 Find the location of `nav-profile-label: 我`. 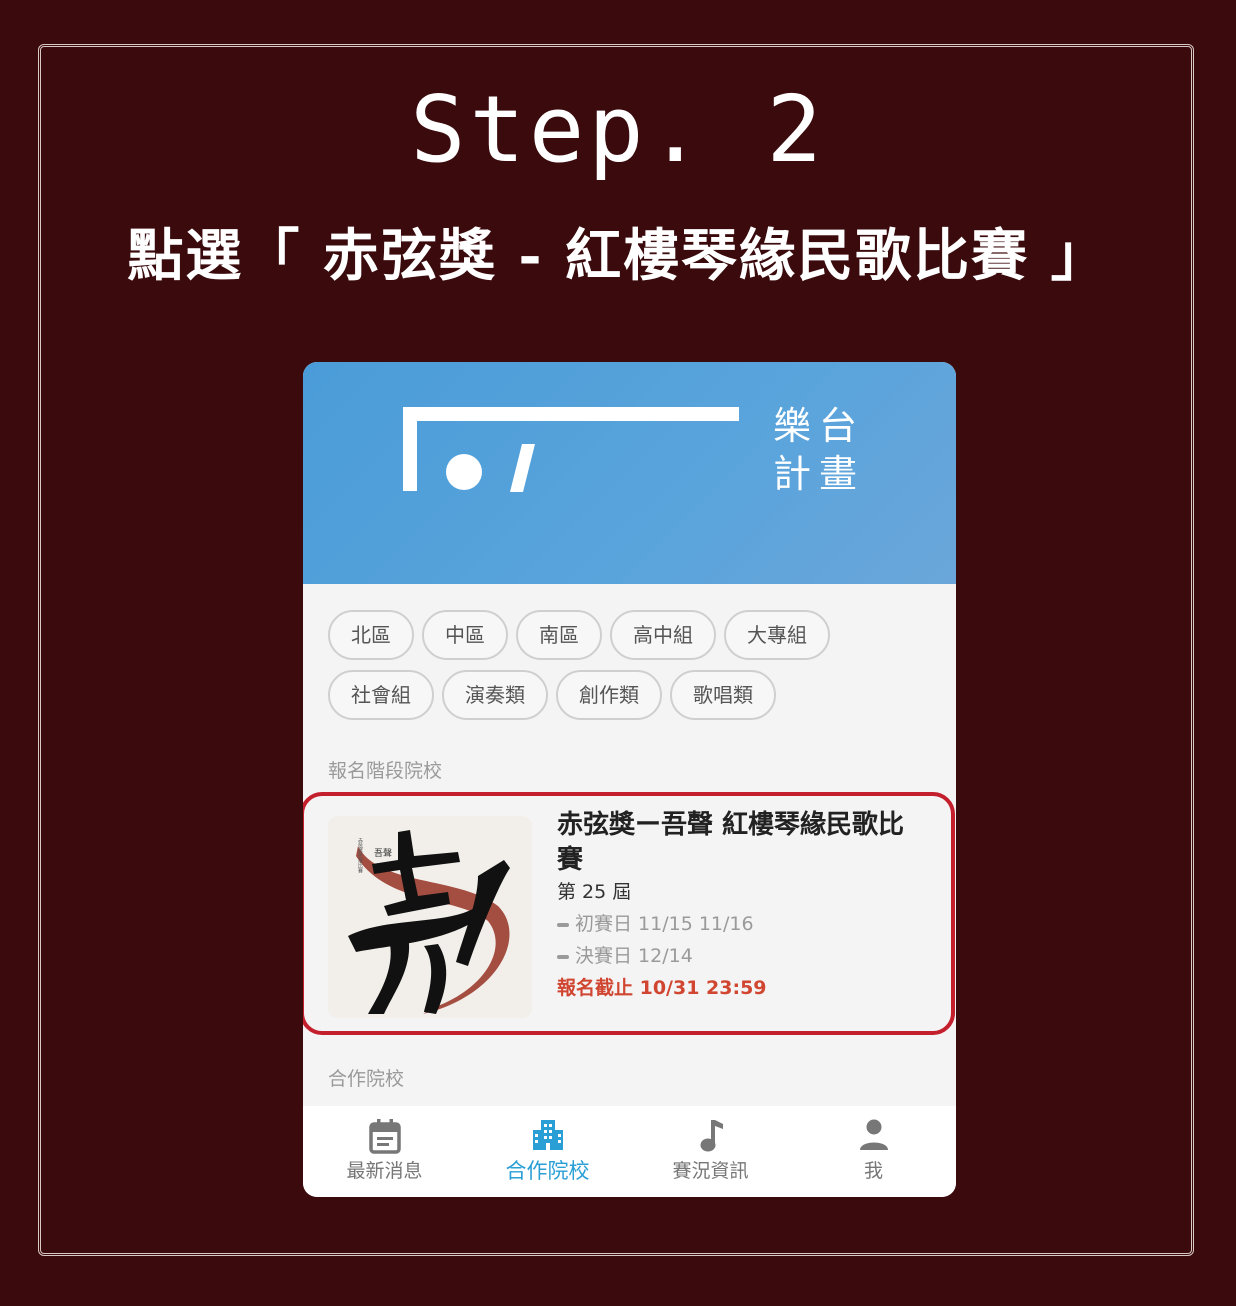

nav-profile-label: 我 is located at coordinates (873, 1171).